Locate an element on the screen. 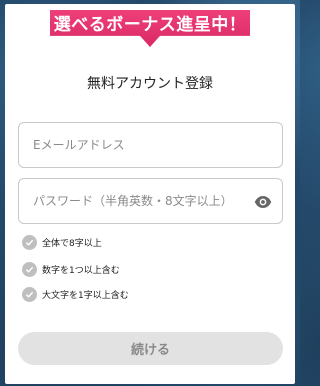 This screenshot has width=320, height=386. eye-icon is located at coordinates (263, 202).